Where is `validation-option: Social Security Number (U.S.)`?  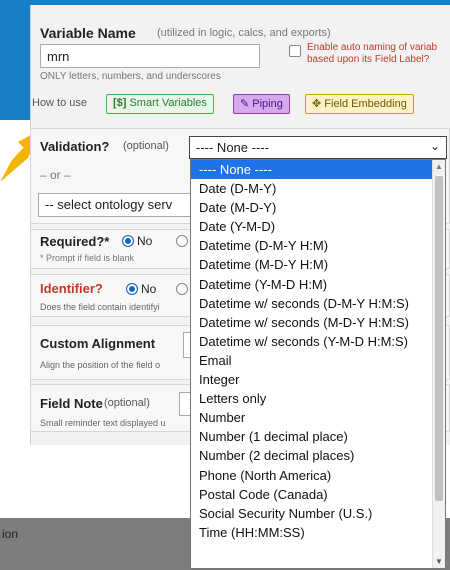 validation-option: Social Security Number (U.S.) is located at coordinates (312, 513).